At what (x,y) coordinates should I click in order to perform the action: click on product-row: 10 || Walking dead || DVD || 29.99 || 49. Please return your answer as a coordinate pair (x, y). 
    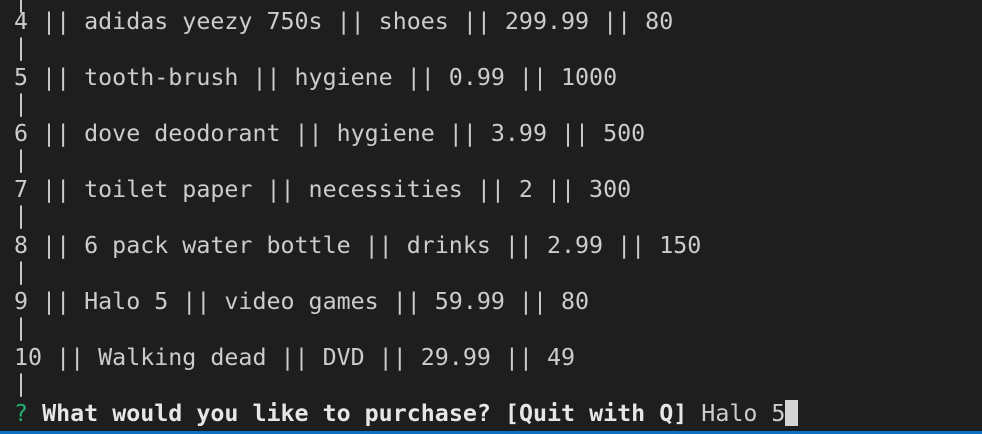
    Looking at the image, I should click on (295, 357).